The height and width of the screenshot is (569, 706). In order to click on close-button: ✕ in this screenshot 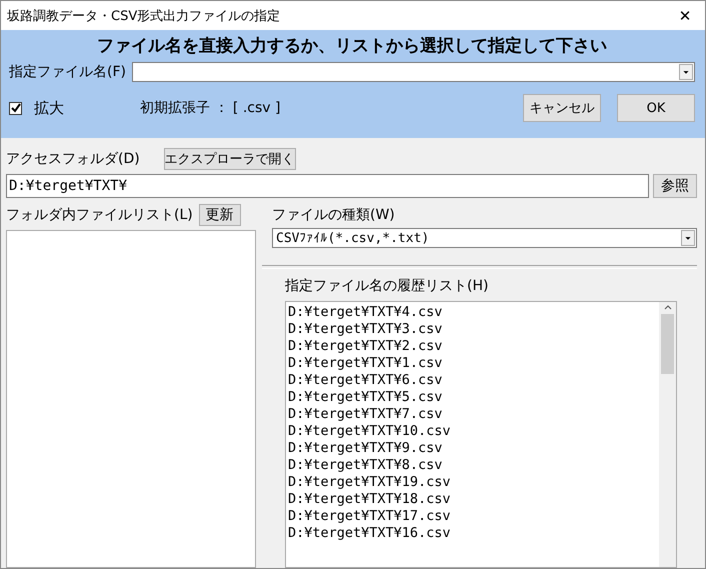, I will do `click(685, 15)`.